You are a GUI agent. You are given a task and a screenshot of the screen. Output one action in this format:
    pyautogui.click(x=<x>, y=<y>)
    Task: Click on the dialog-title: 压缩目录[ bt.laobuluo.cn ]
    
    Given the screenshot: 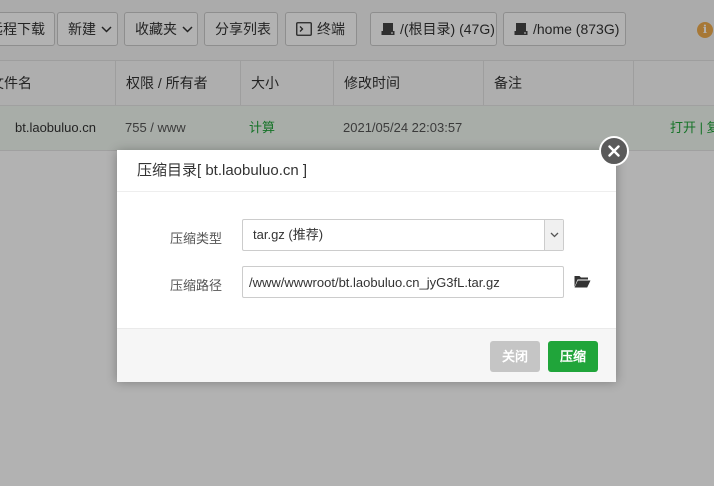 What is the action you would take?
    pyautogui.click(x=366, y=171)
    